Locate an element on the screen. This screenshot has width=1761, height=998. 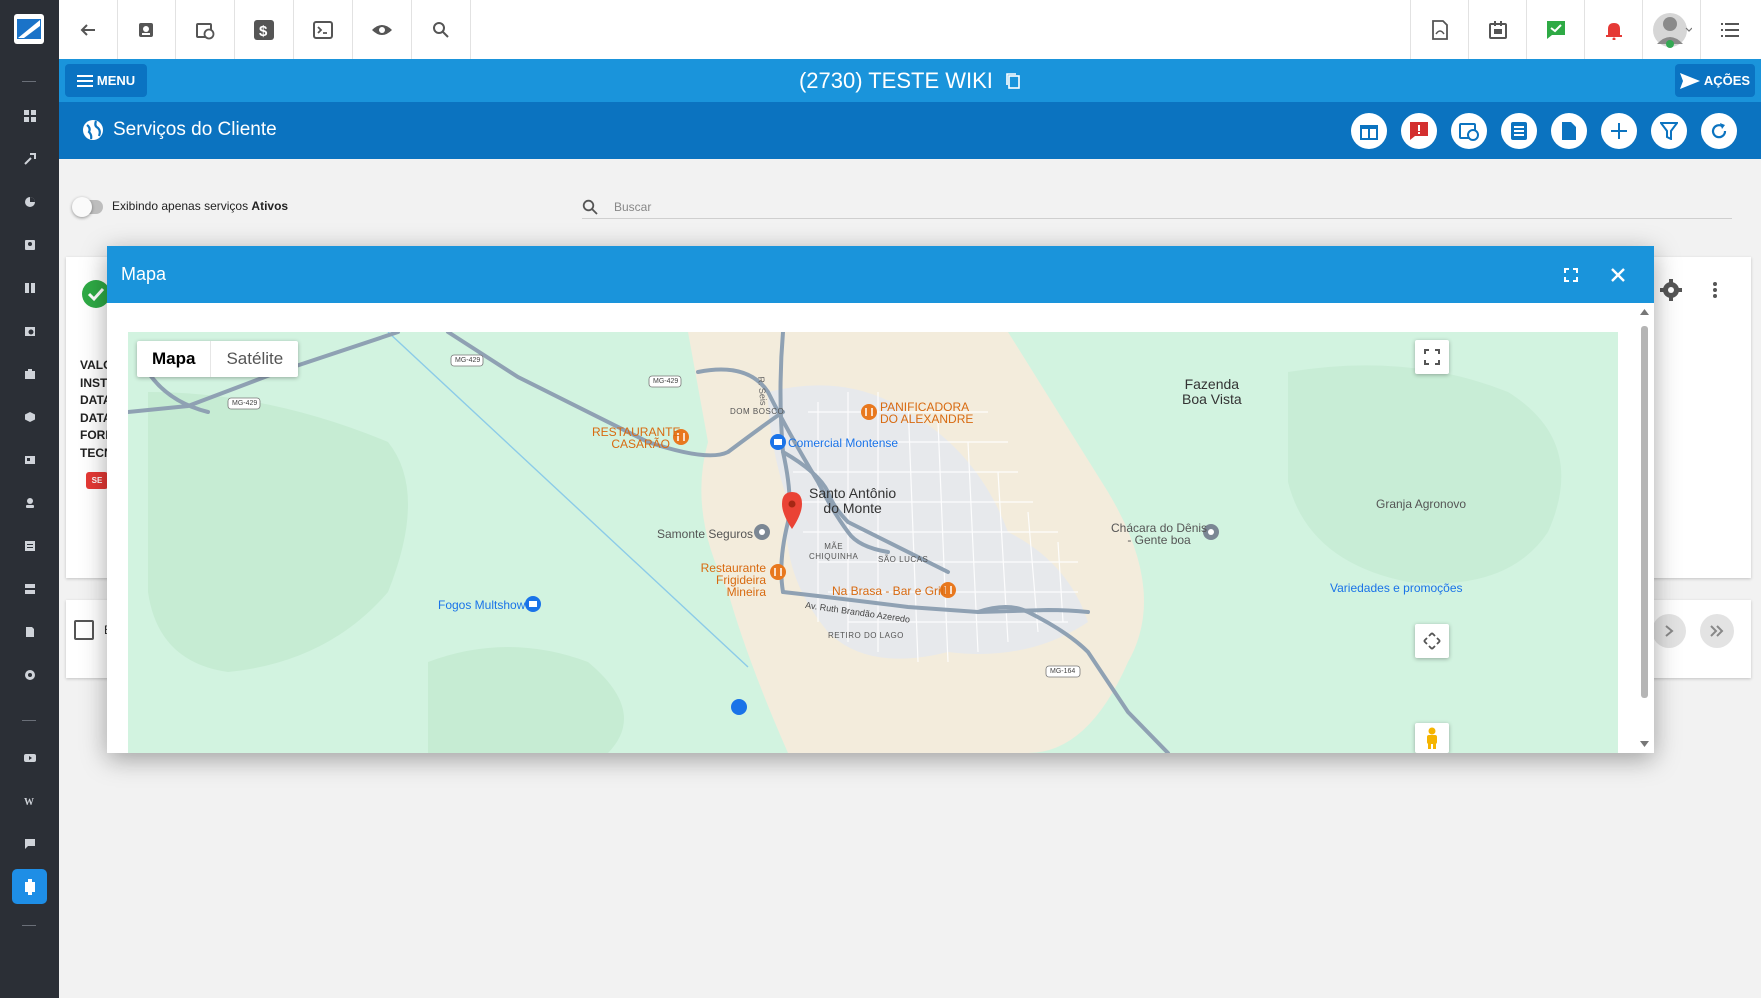
gear-icon is located at coordinates (1671, 290).